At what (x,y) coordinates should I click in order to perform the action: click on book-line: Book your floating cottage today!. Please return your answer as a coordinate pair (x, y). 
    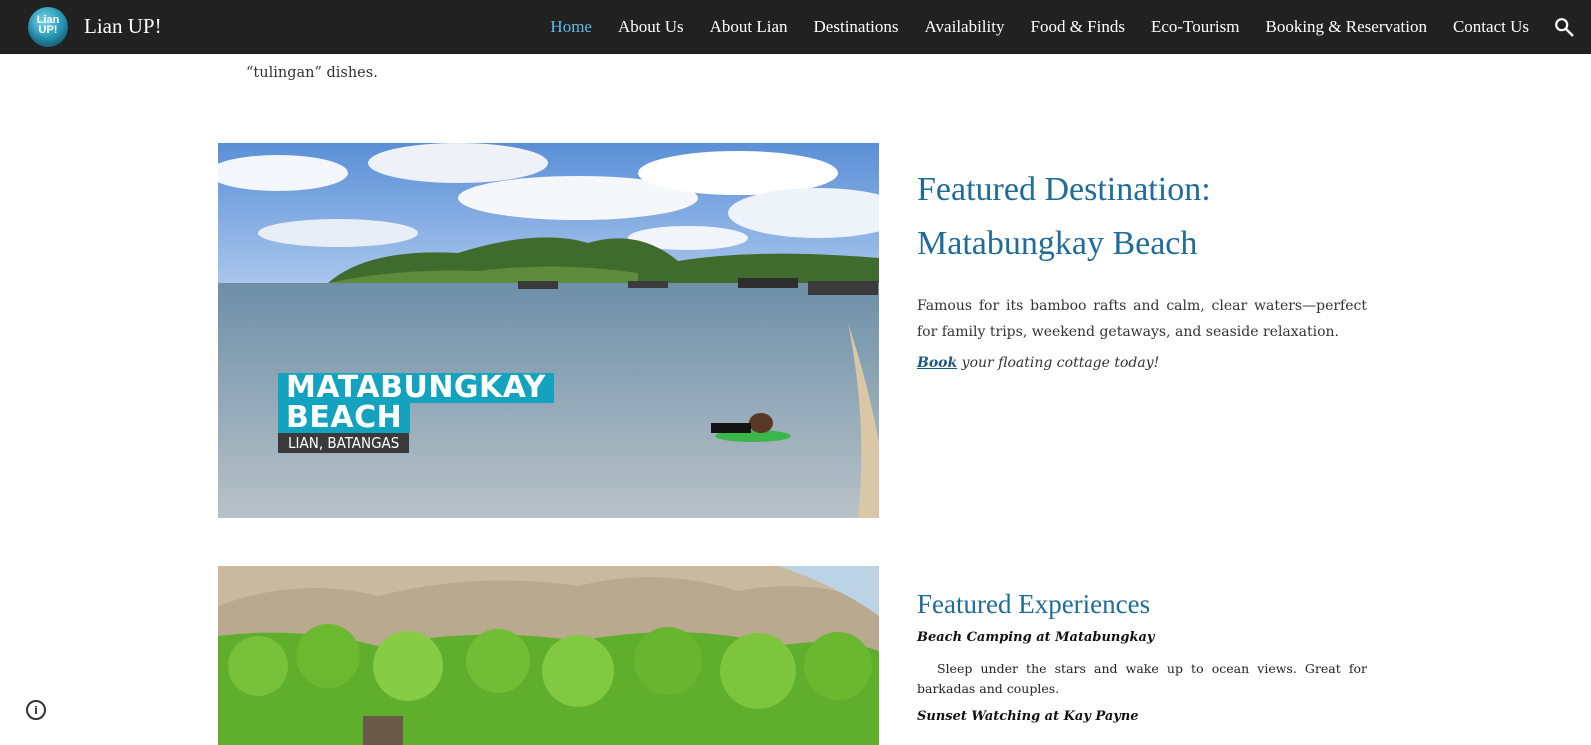
    Looking at the image, I should click on (1142, 363).